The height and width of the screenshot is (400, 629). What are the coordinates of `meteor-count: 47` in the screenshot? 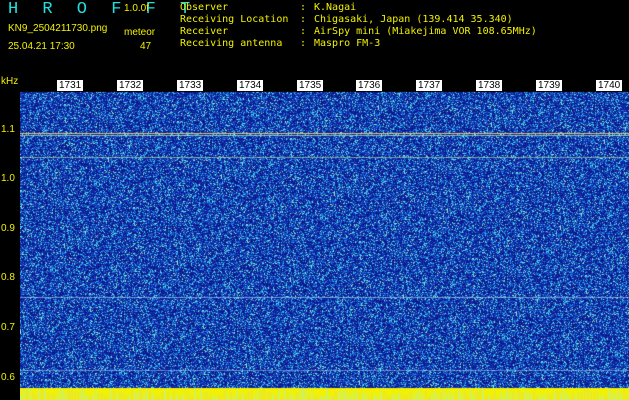 It's located at (146, 46).